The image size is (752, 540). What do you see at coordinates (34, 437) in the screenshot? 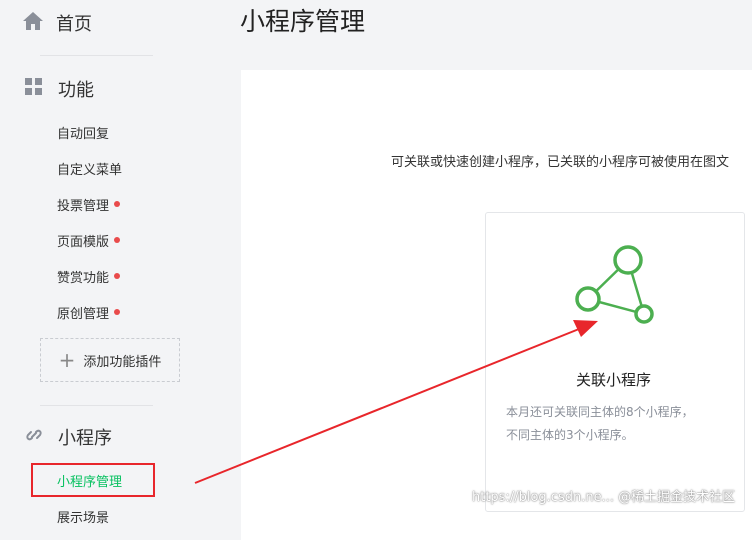
I see `link-icon` at bounding box center [34, 437].